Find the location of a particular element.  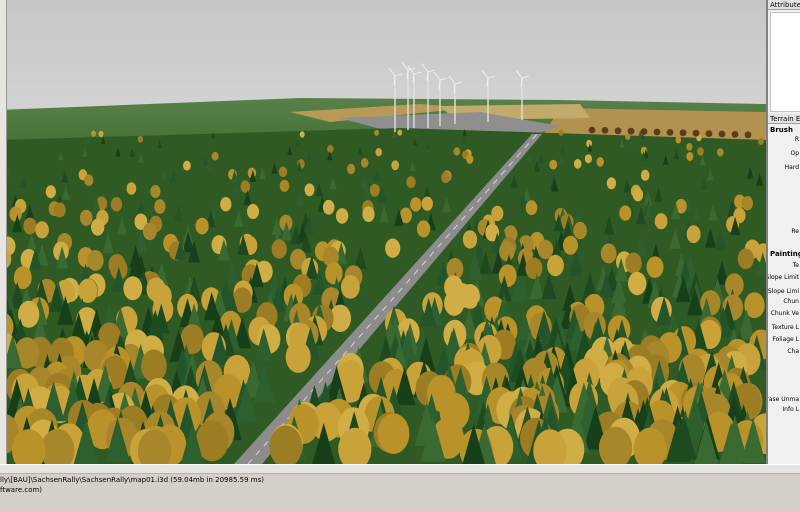

painting-label-7: Cha is located at coordinates (793, 351).